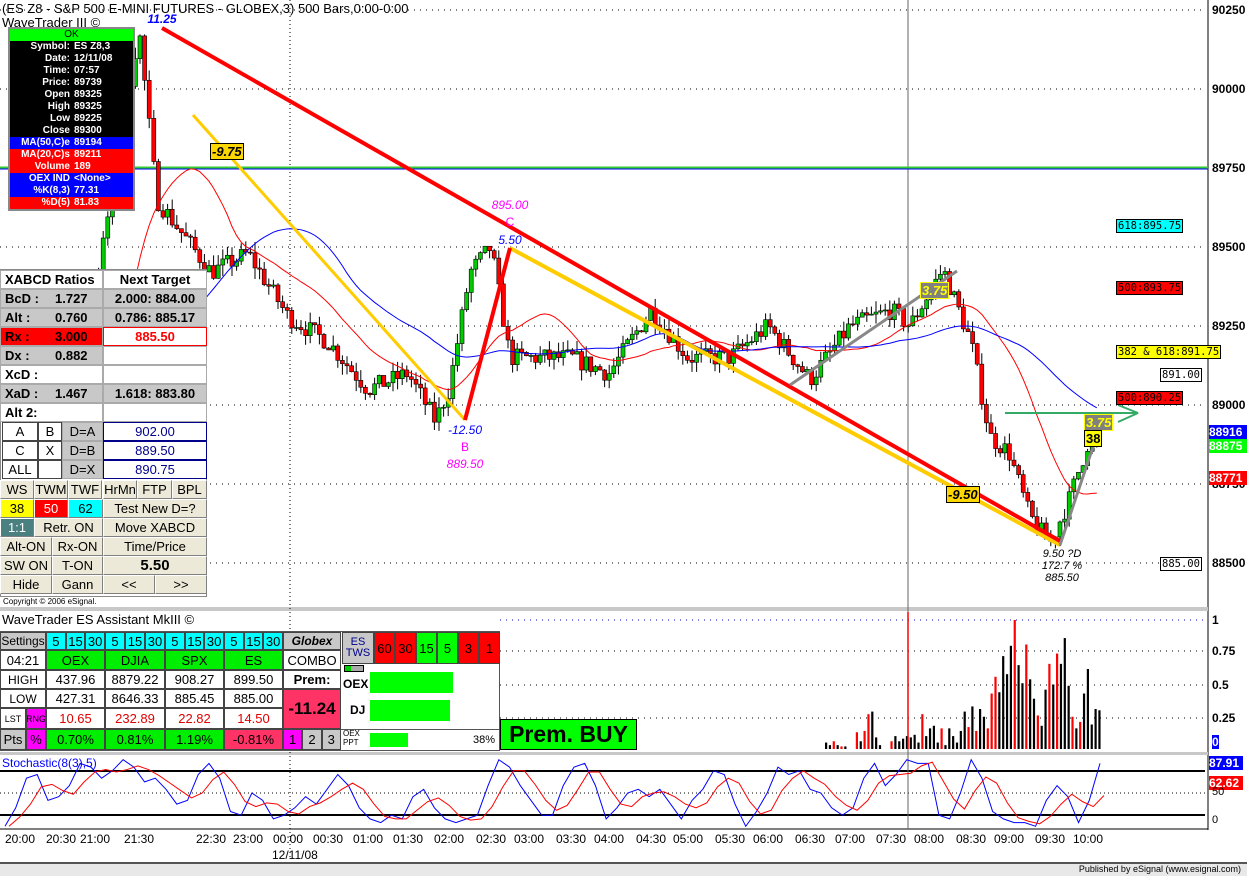 This screenshot has height=876, width=1247. Describe the element at coordinates (351, 738) in the screenshot. I see `ppt-label: OEX PPT` at that location.